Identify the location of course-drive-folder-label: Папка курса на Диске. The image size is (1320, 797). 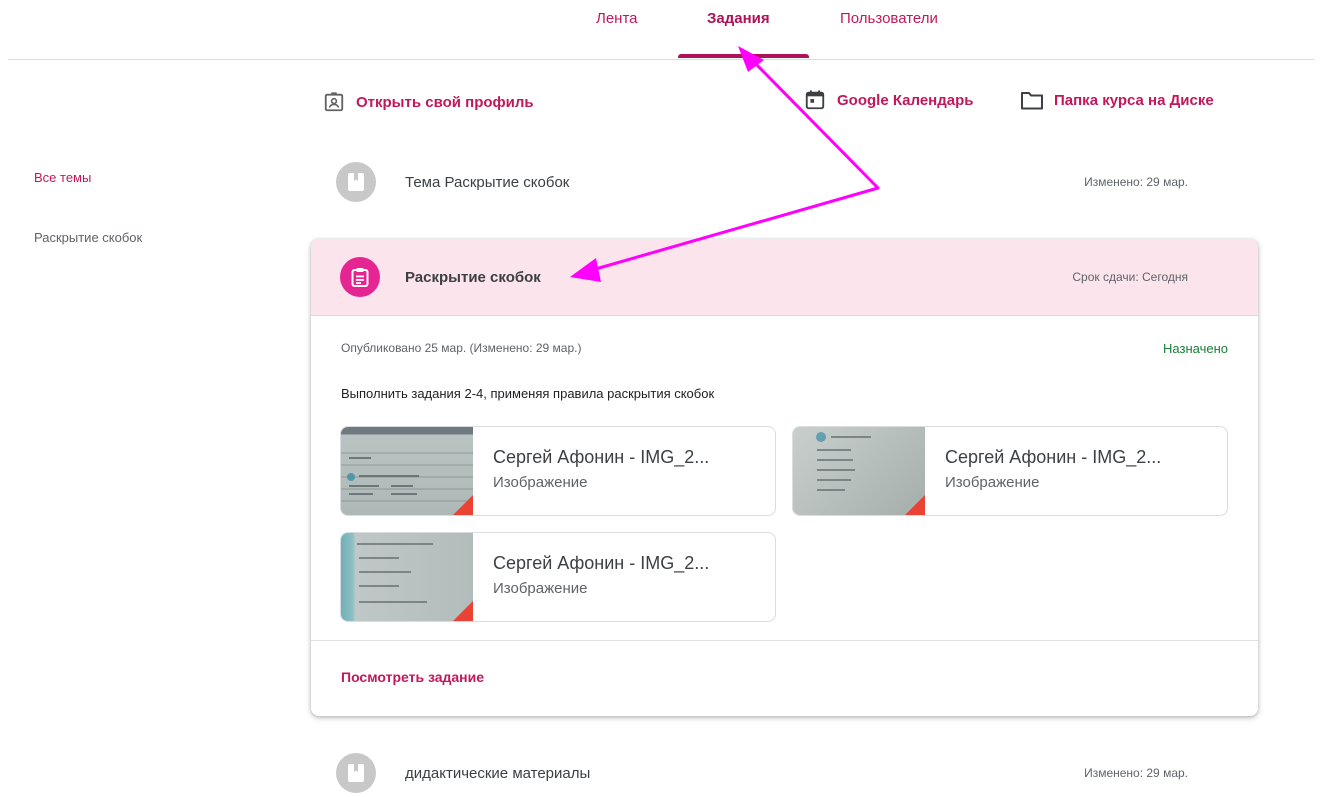
(1134, 100).